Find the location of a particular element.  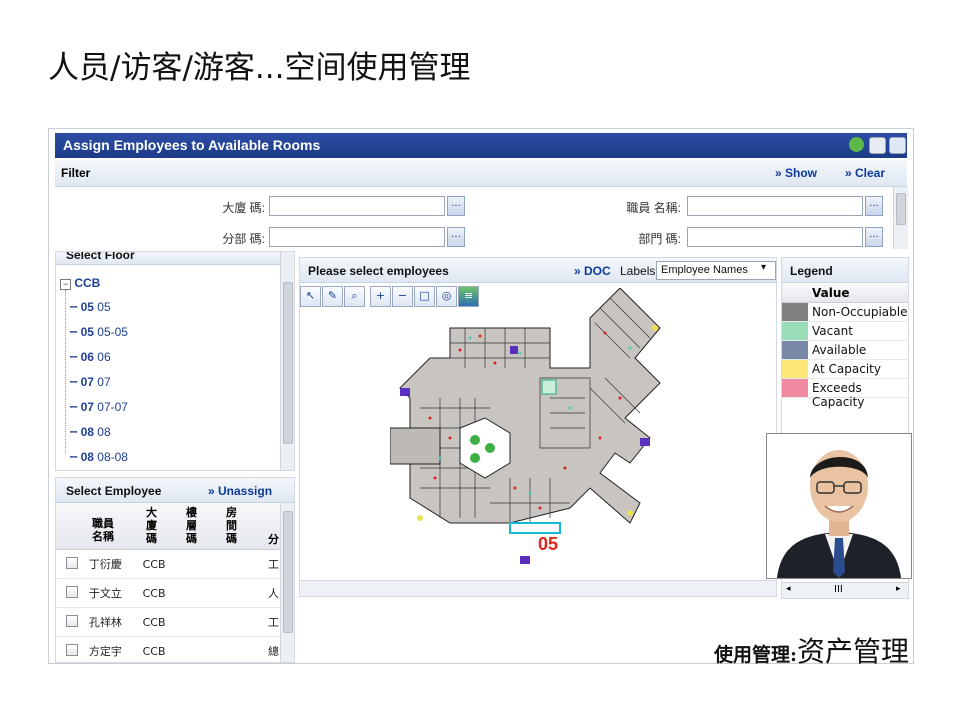

unassign-button: » Unassign is located at coordinates (240, 491).